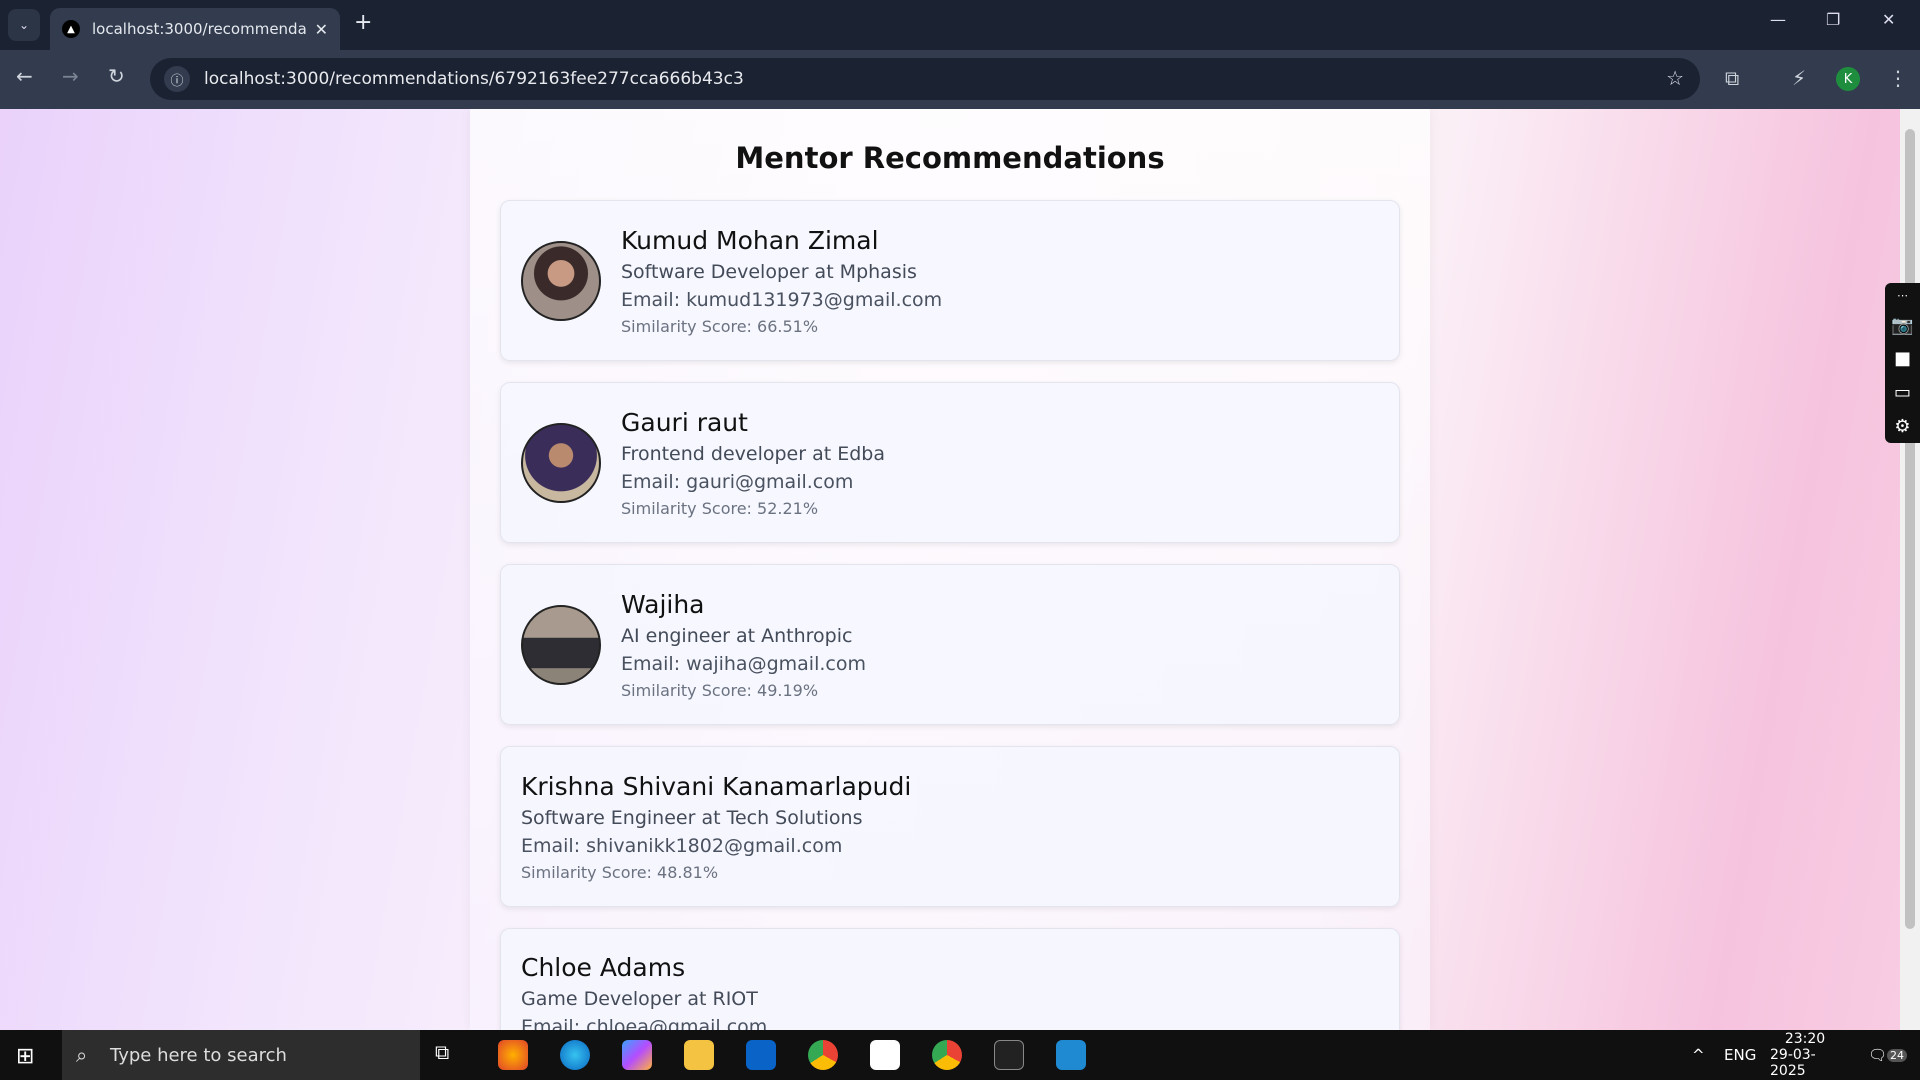  I want to click on edge-icon, so click(575, 1055).